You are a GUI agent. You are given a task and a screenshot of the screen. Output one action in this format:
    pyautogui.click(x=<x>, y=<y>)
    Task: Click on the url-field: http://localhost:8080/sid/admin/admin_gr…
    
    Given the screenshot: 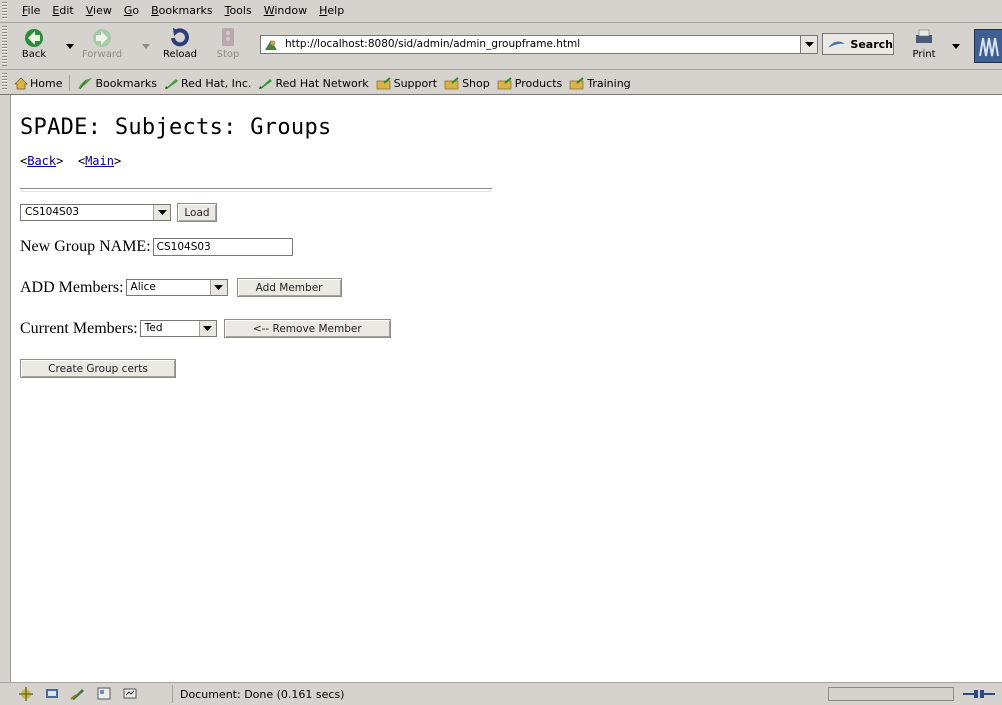 What is the action you would take?
    pyautogui.click(x=539, y=44)
    